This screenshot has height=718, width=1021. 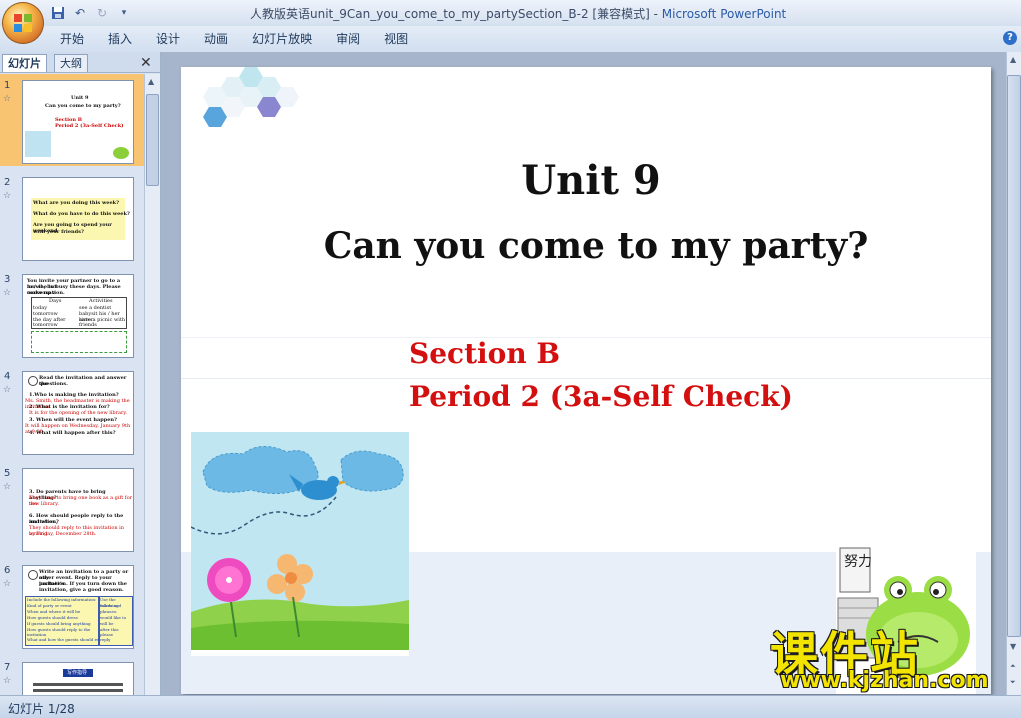 What do you see at coordinates (251, 97) in the screenshot?
I see `hexagon-decoration` at bounding box center [251, 97].